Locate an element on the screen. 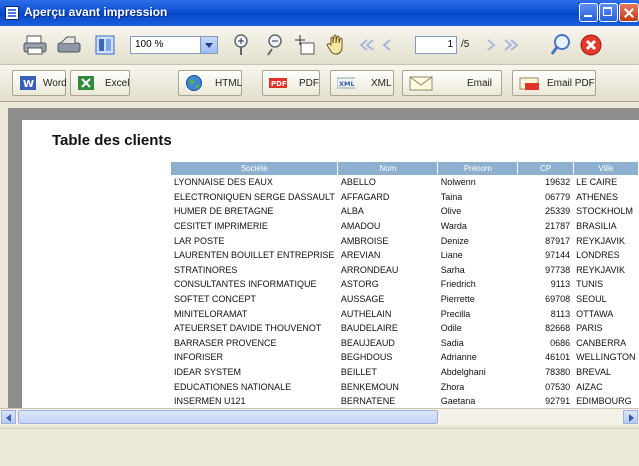  cell-societe: SOFTET CONCEPT is located at coordinates (215, 299).